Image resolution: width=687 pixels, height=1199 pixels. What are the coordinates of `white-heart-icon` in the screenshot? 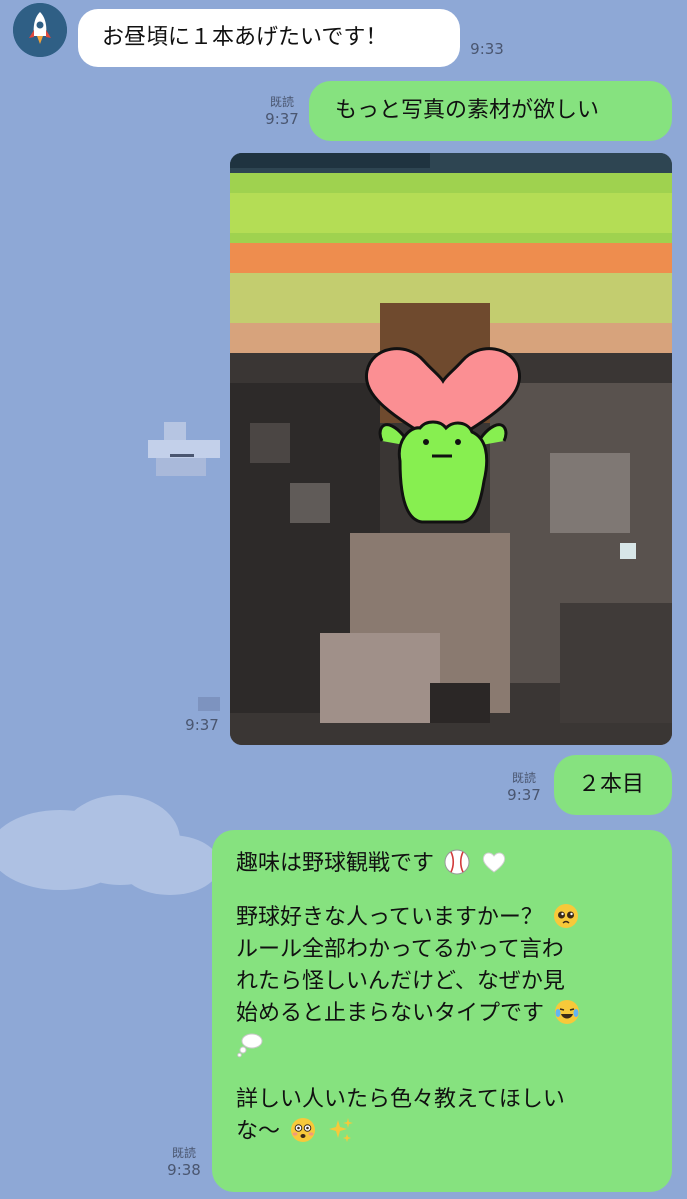 It's located at (494, 862).